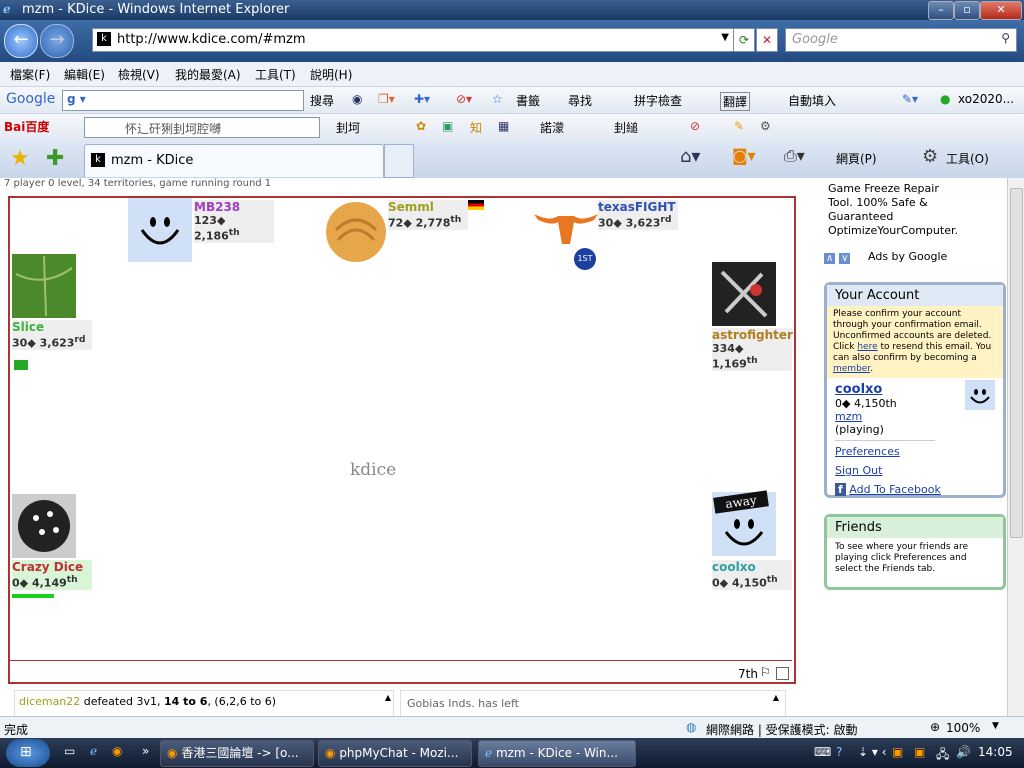 The height and width of the screenshot is (768, 1024). What do you see at coordinates (815, 39) in the screenshot?
I see `search-input: Google` at bounding box center [815, 39].